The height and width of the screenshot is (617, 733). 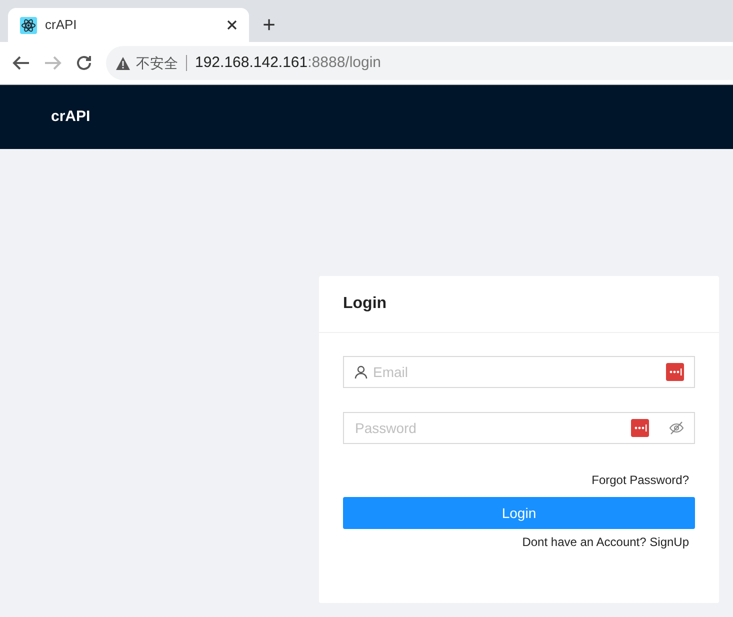 I want to click on email-field: Email, so click(x=519, y=372).